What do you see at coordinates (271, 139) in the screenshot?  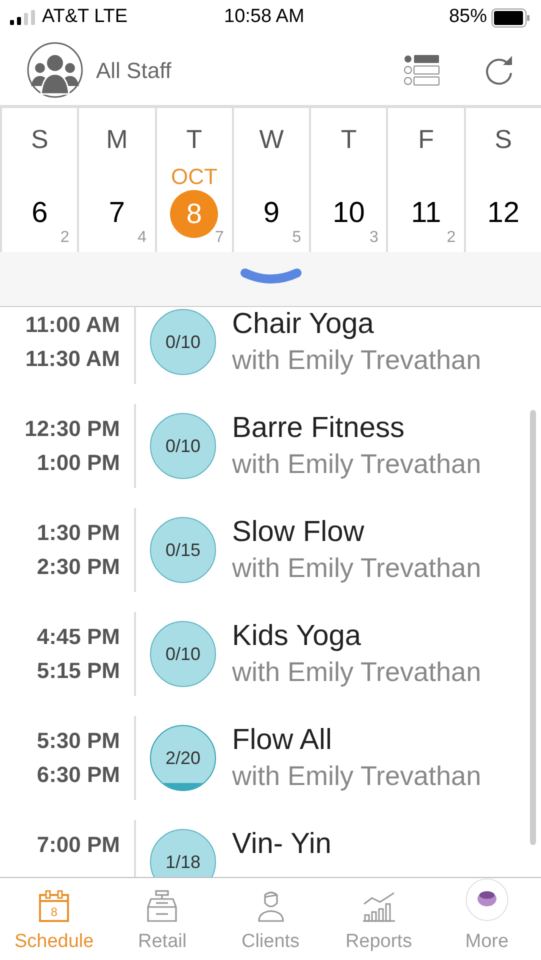 I see `weekday-label: W` at bounding box center [271, 139].